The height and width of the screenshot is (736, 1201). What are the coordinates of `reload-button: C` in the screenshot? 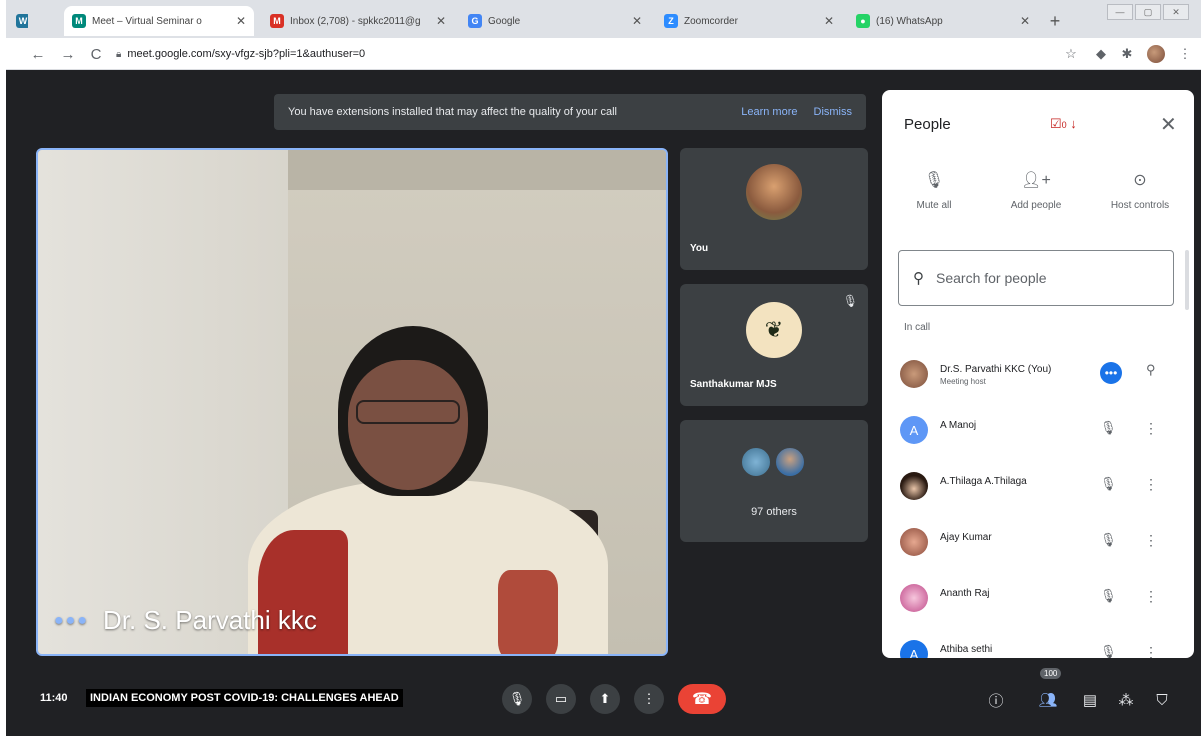 It's located at (96, 54).